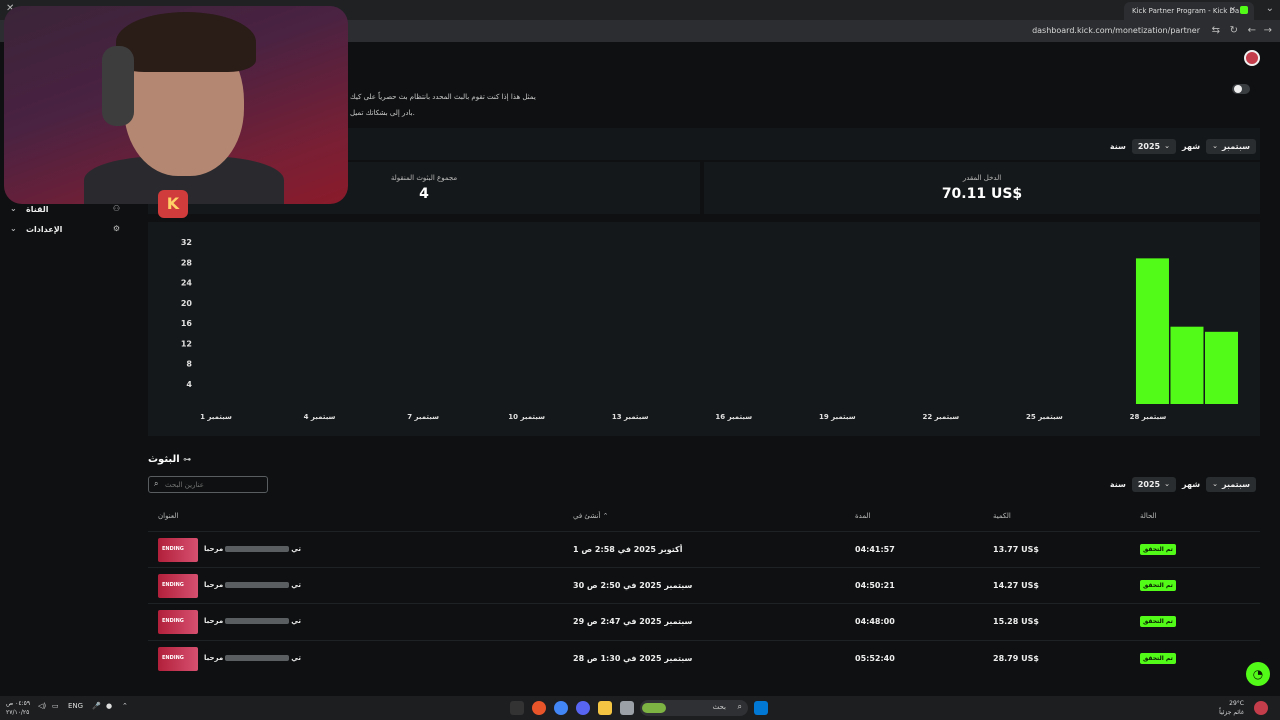 The width and height of the screenshot is (1280, 720). I want to click on status-badge: تم التحقق, so click(1158, 585).